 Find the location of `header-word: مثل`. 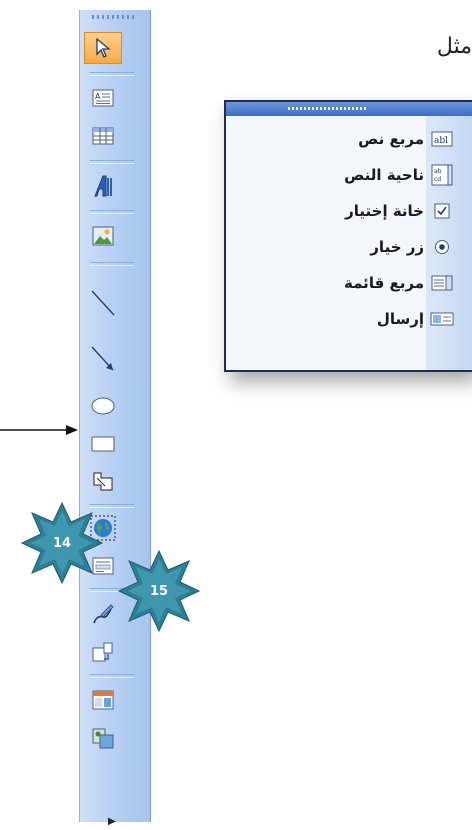

header-word: مثل is located at coordinates (454, 46).